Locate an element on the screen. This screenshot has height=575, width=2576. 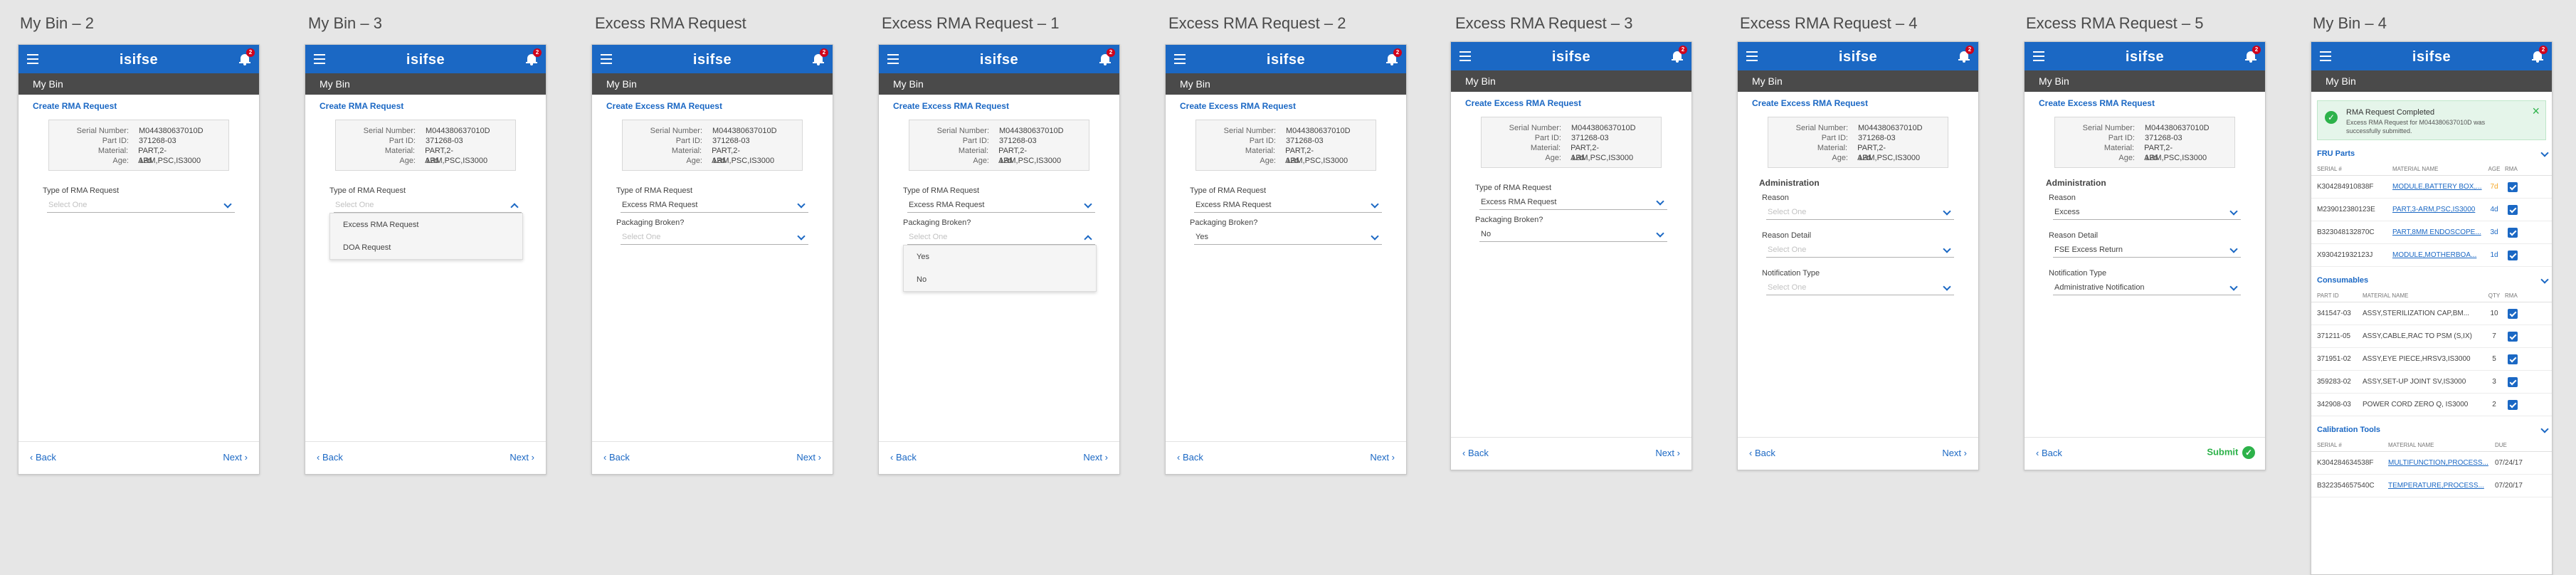
fru-parts-section: FRU Parts is located at coordinates (2431, 153).